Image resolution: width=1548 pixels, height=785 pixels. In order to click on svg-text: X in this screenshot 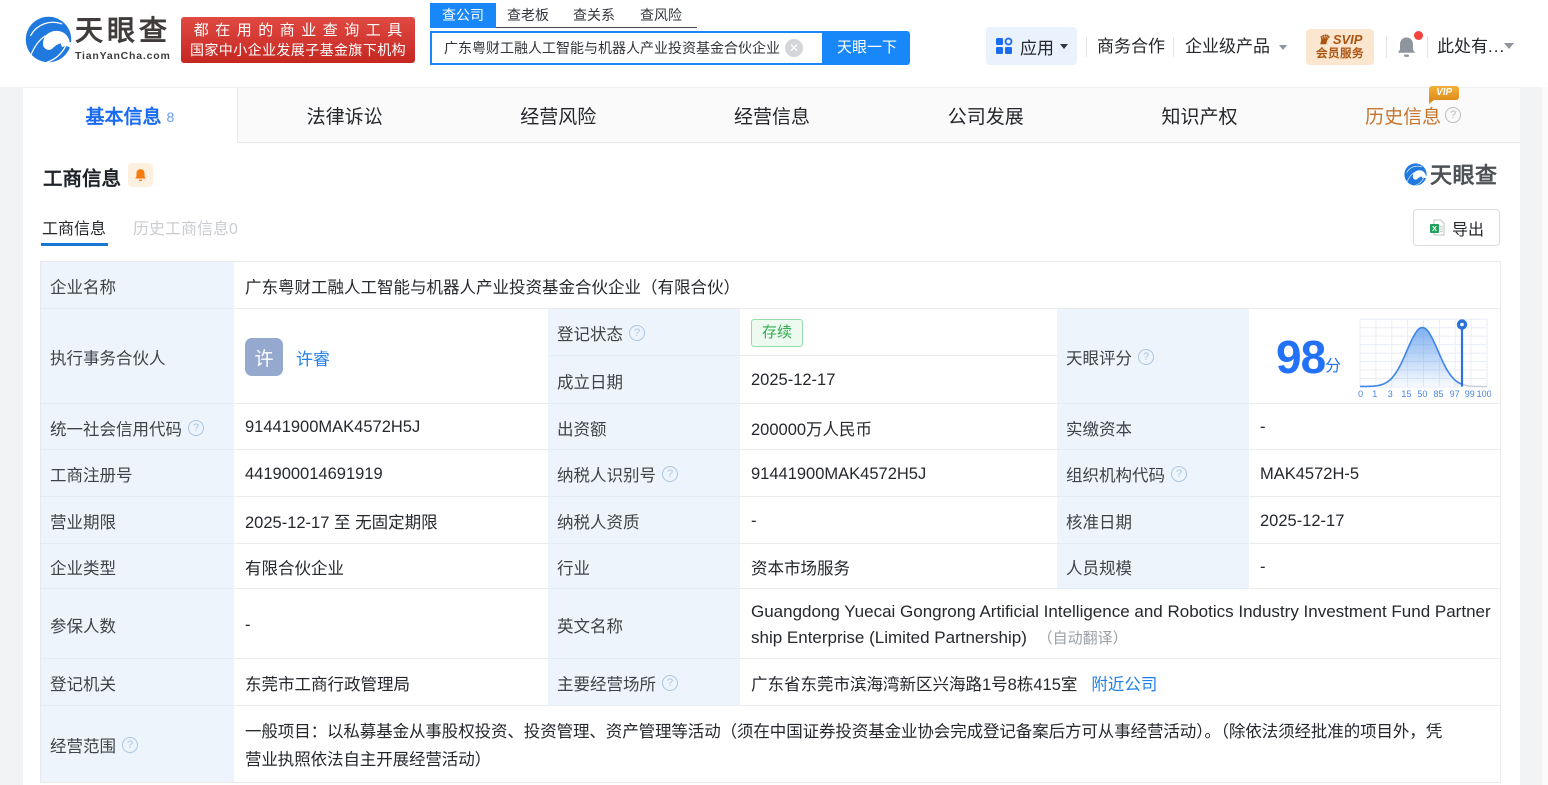, I will do `click(1434, 228)`.